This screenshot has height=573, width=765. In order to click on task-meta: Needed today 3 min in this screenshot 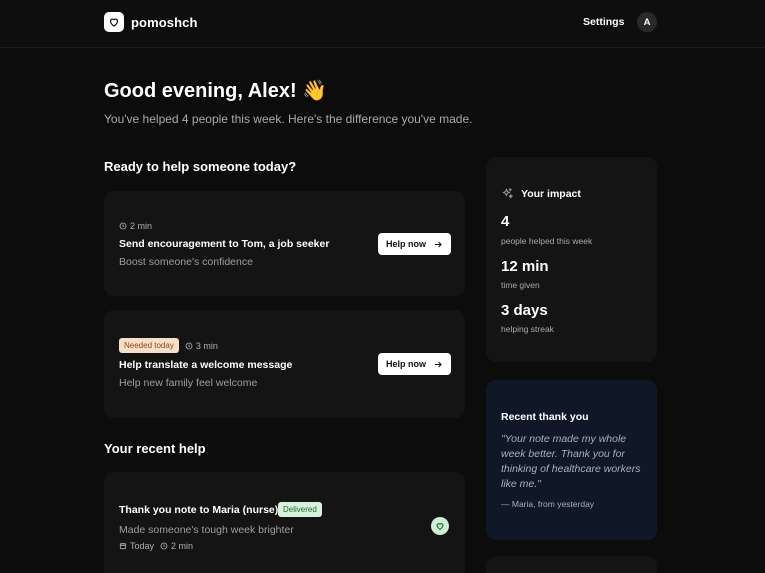, I will do `click(168, 345)`.